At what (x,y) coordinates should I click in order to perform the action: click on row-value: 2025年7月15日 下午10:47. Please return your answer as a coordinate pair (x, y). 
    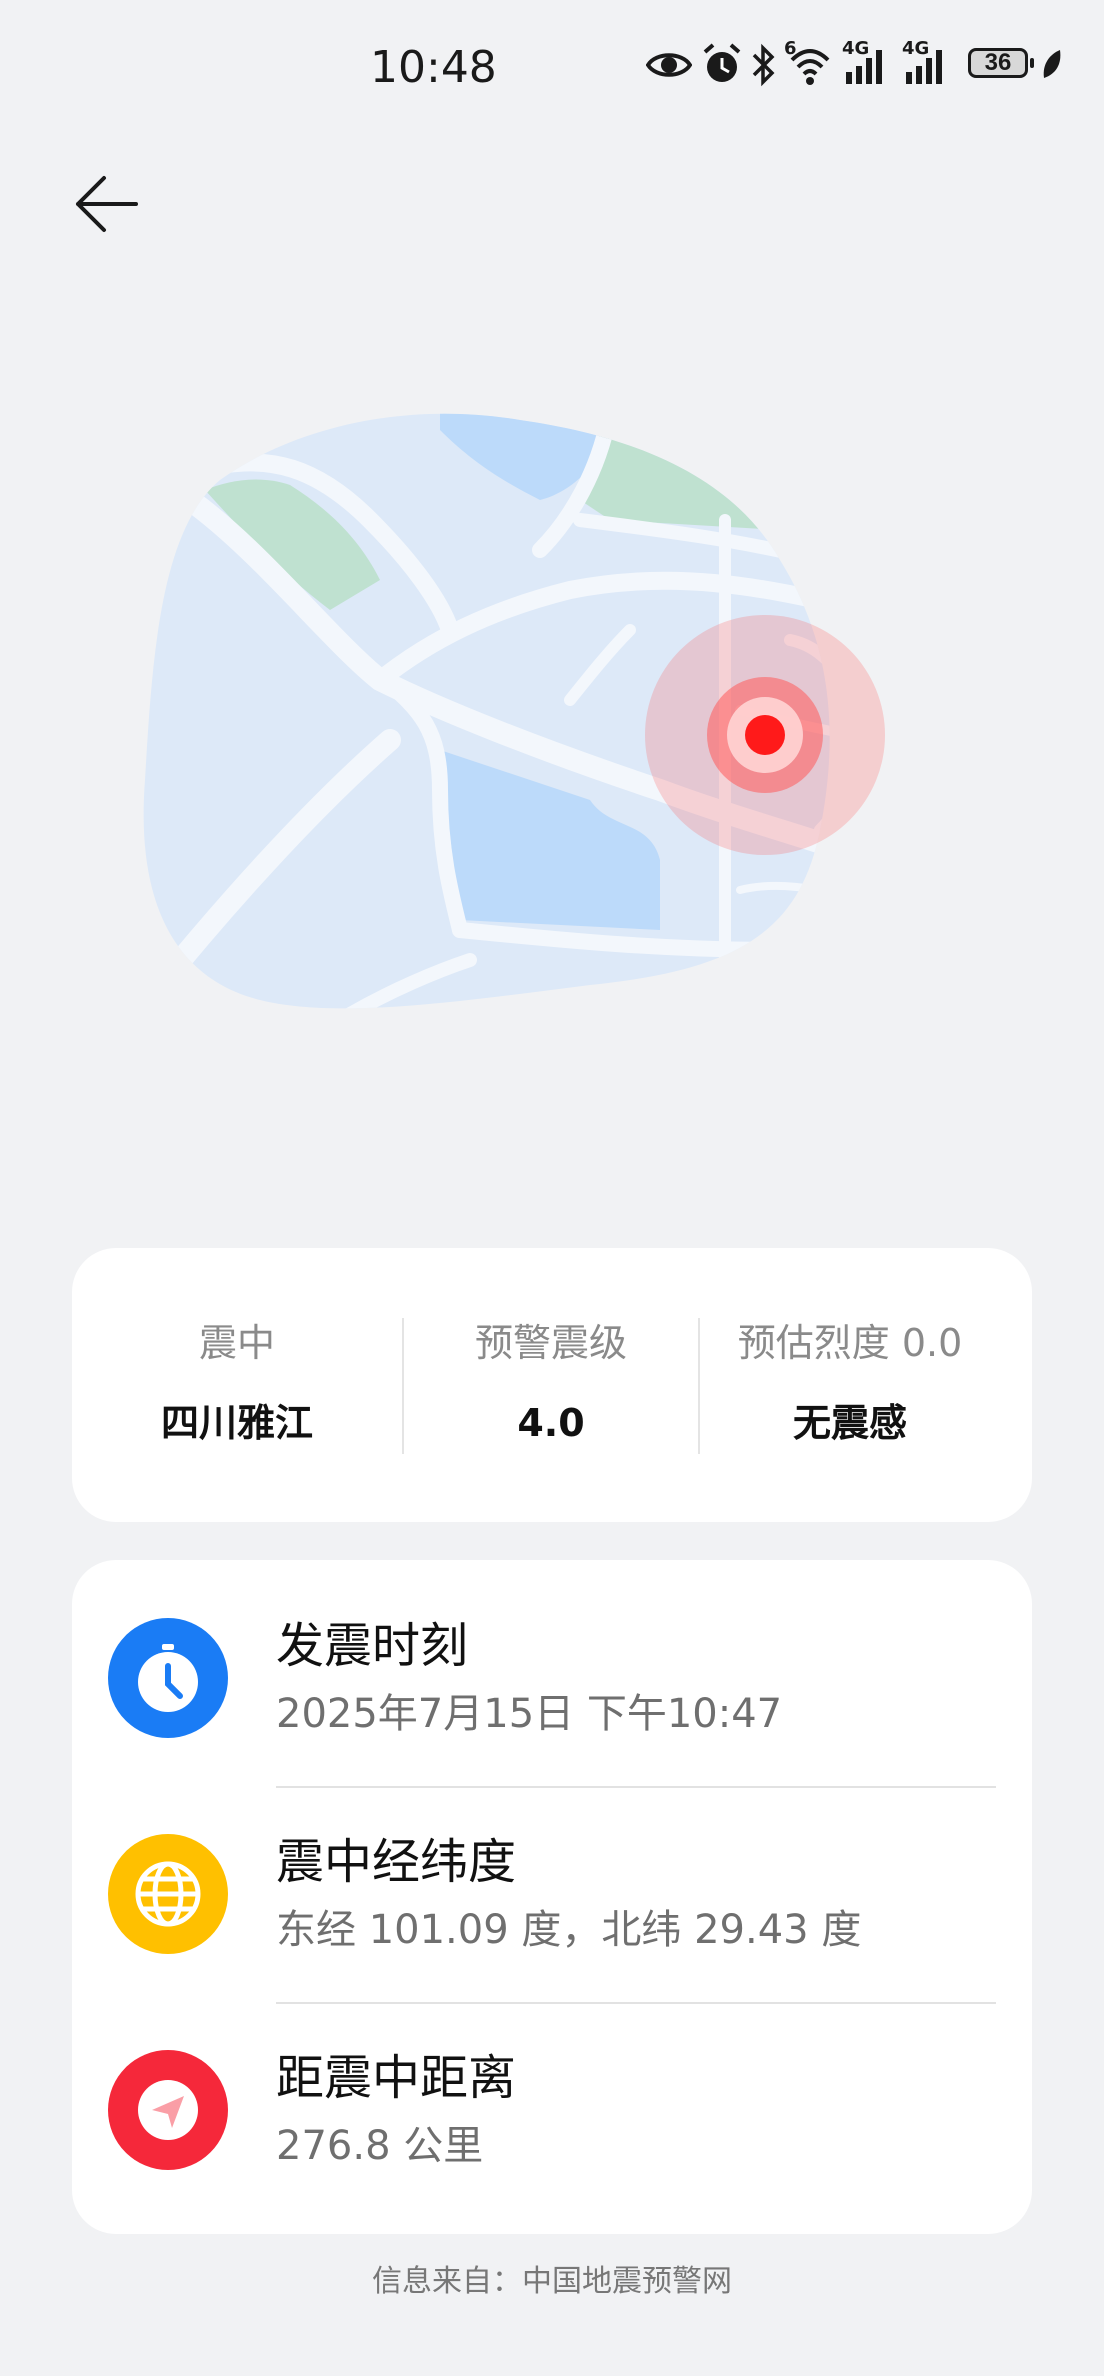
    Looking at the image, I should click on (529, 1714).